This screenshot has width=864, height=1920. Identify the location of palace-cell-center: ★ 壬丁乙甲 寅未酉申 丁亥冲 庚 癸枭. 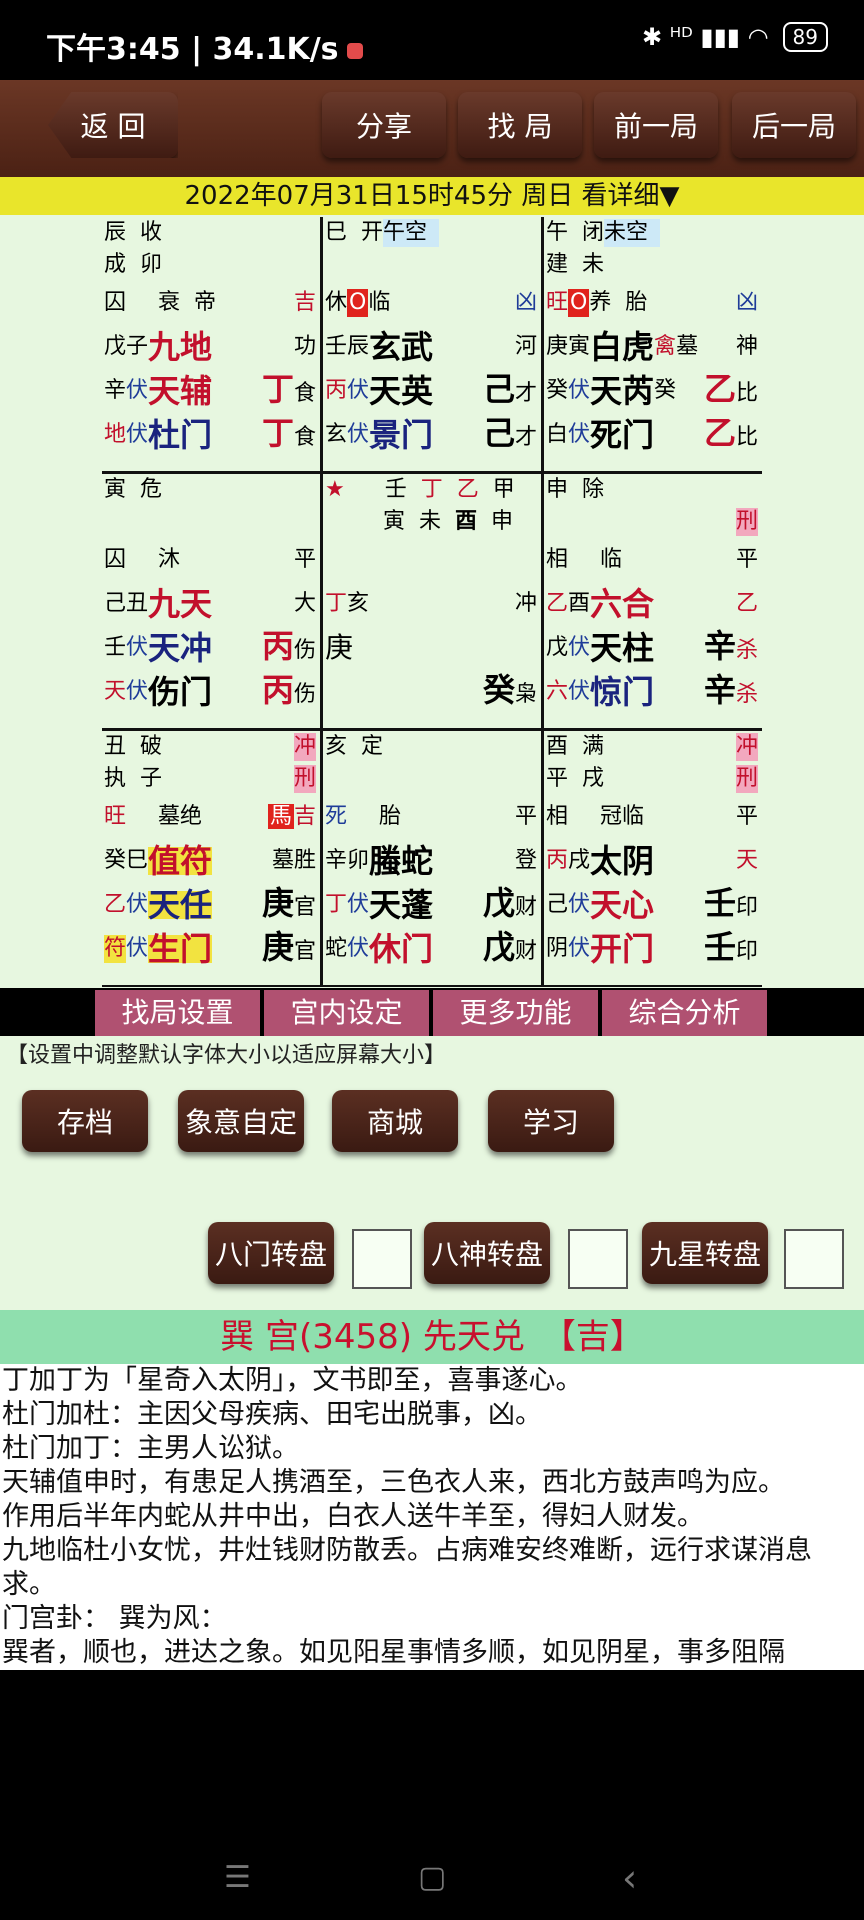
(432, 601).